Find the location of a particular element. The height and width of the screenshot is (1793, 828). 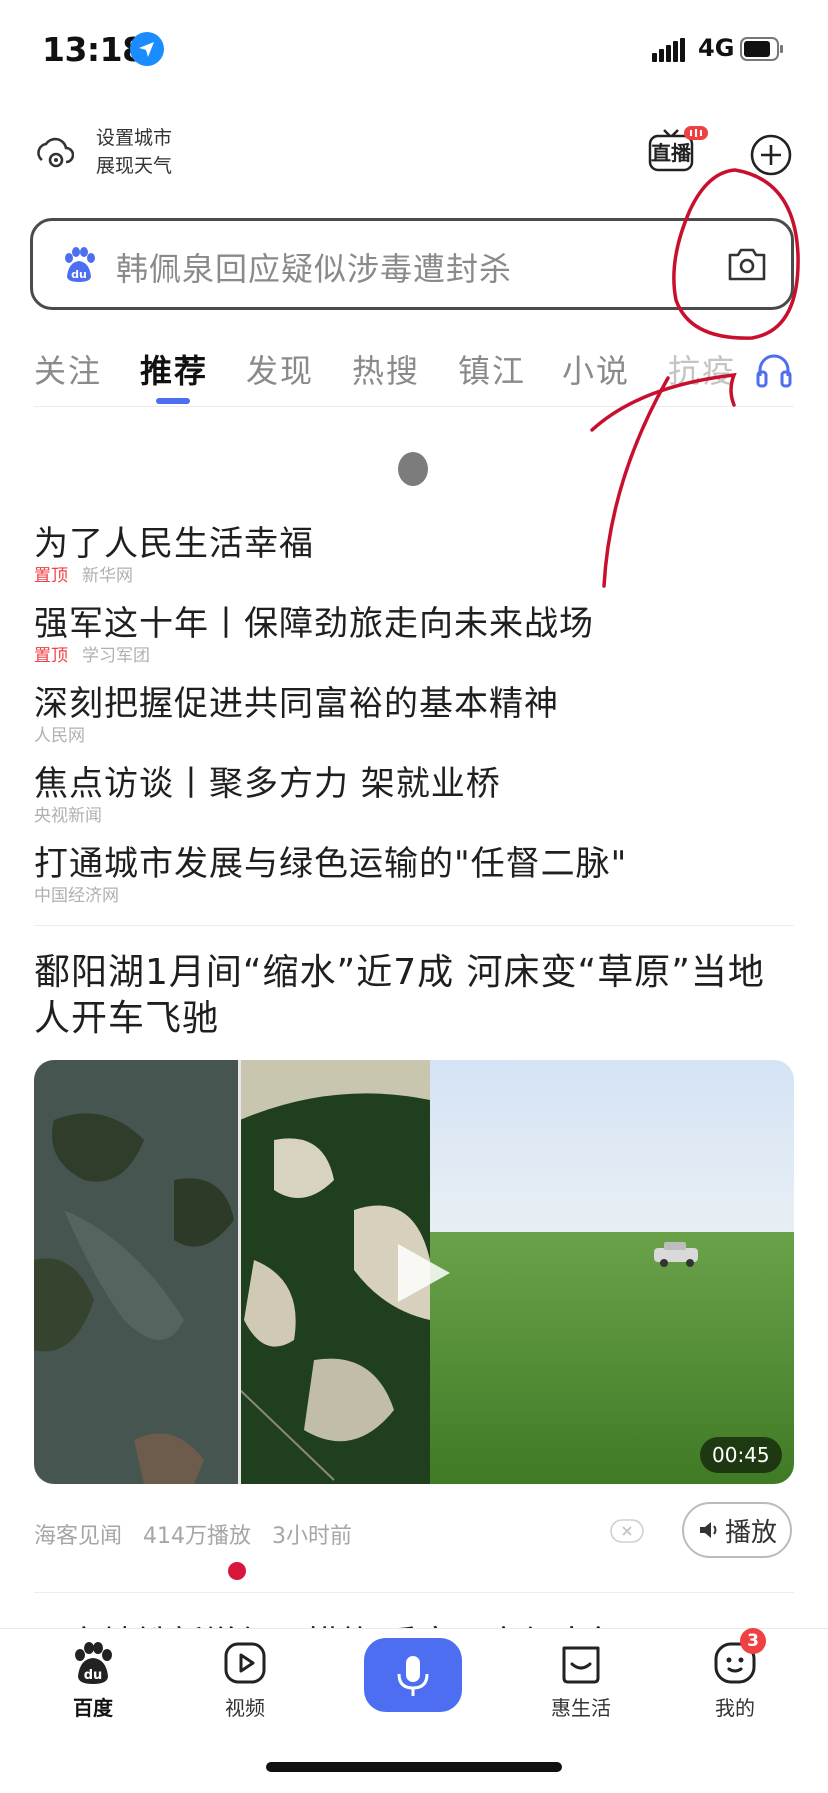

loading-indicator is located at coordinates (413, 469).